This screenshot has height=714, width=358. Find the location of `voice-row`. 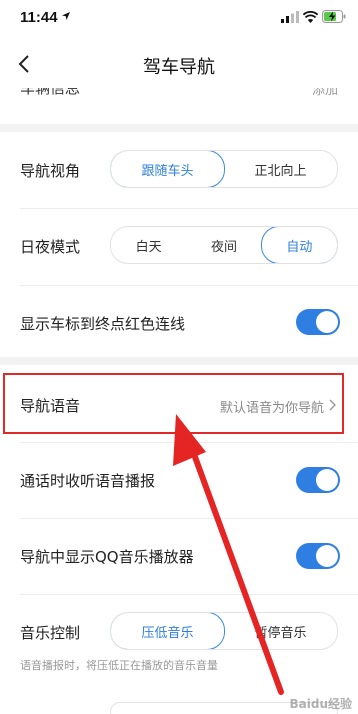

voice-row is located at coordinates (173, 403).